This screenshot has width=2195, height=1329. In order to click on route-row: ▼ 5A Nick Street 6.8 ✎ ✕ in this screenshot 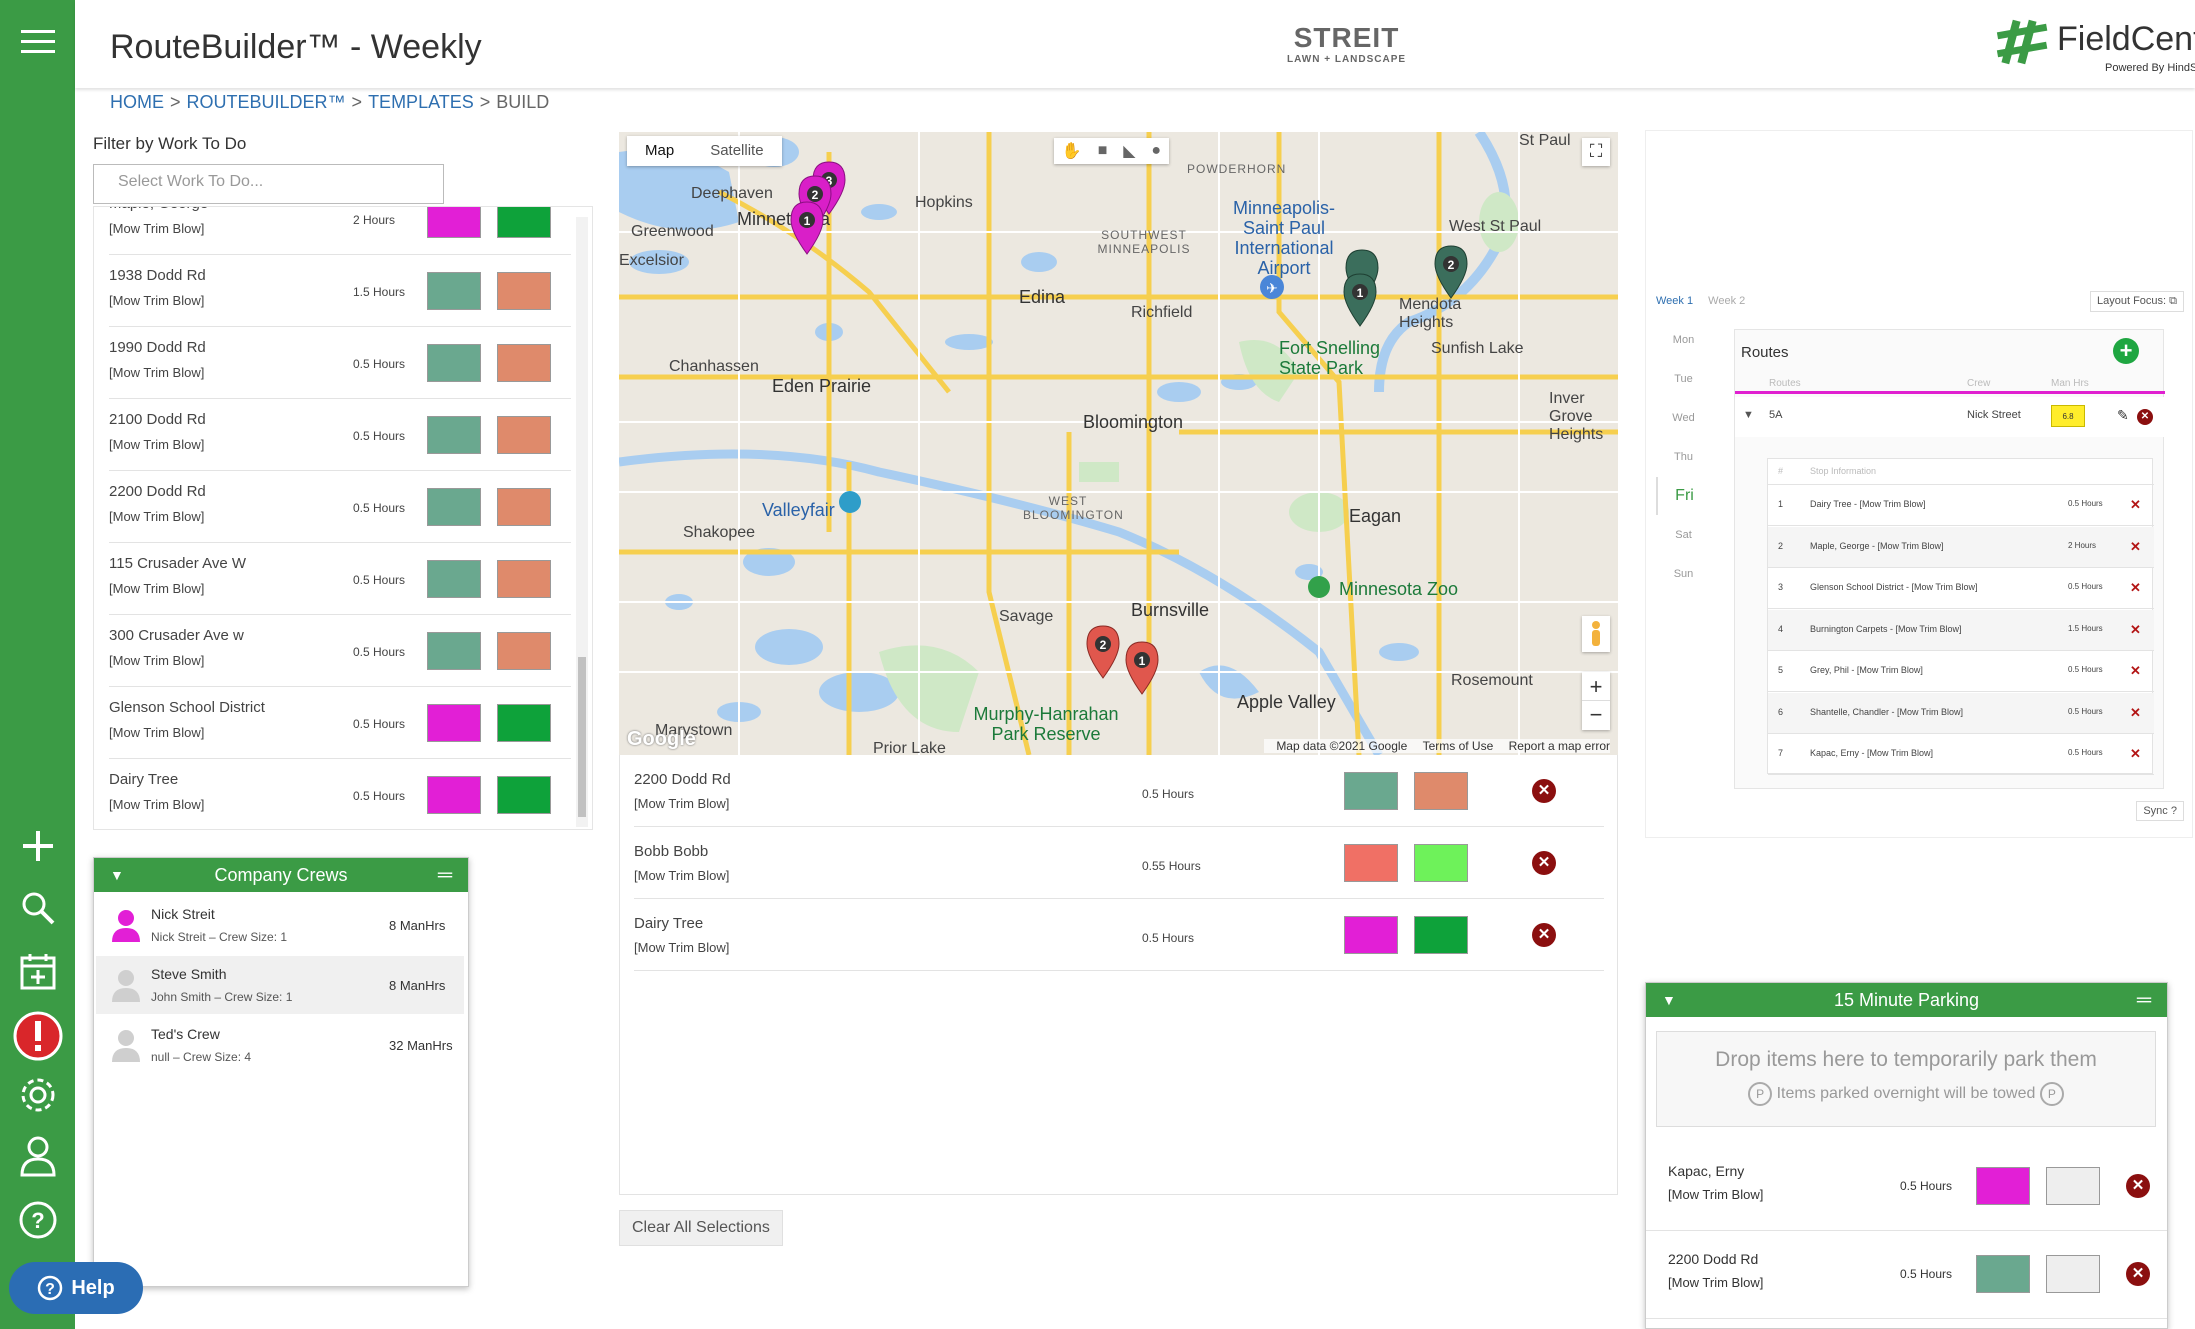, I will do `click(1950, 417)`.